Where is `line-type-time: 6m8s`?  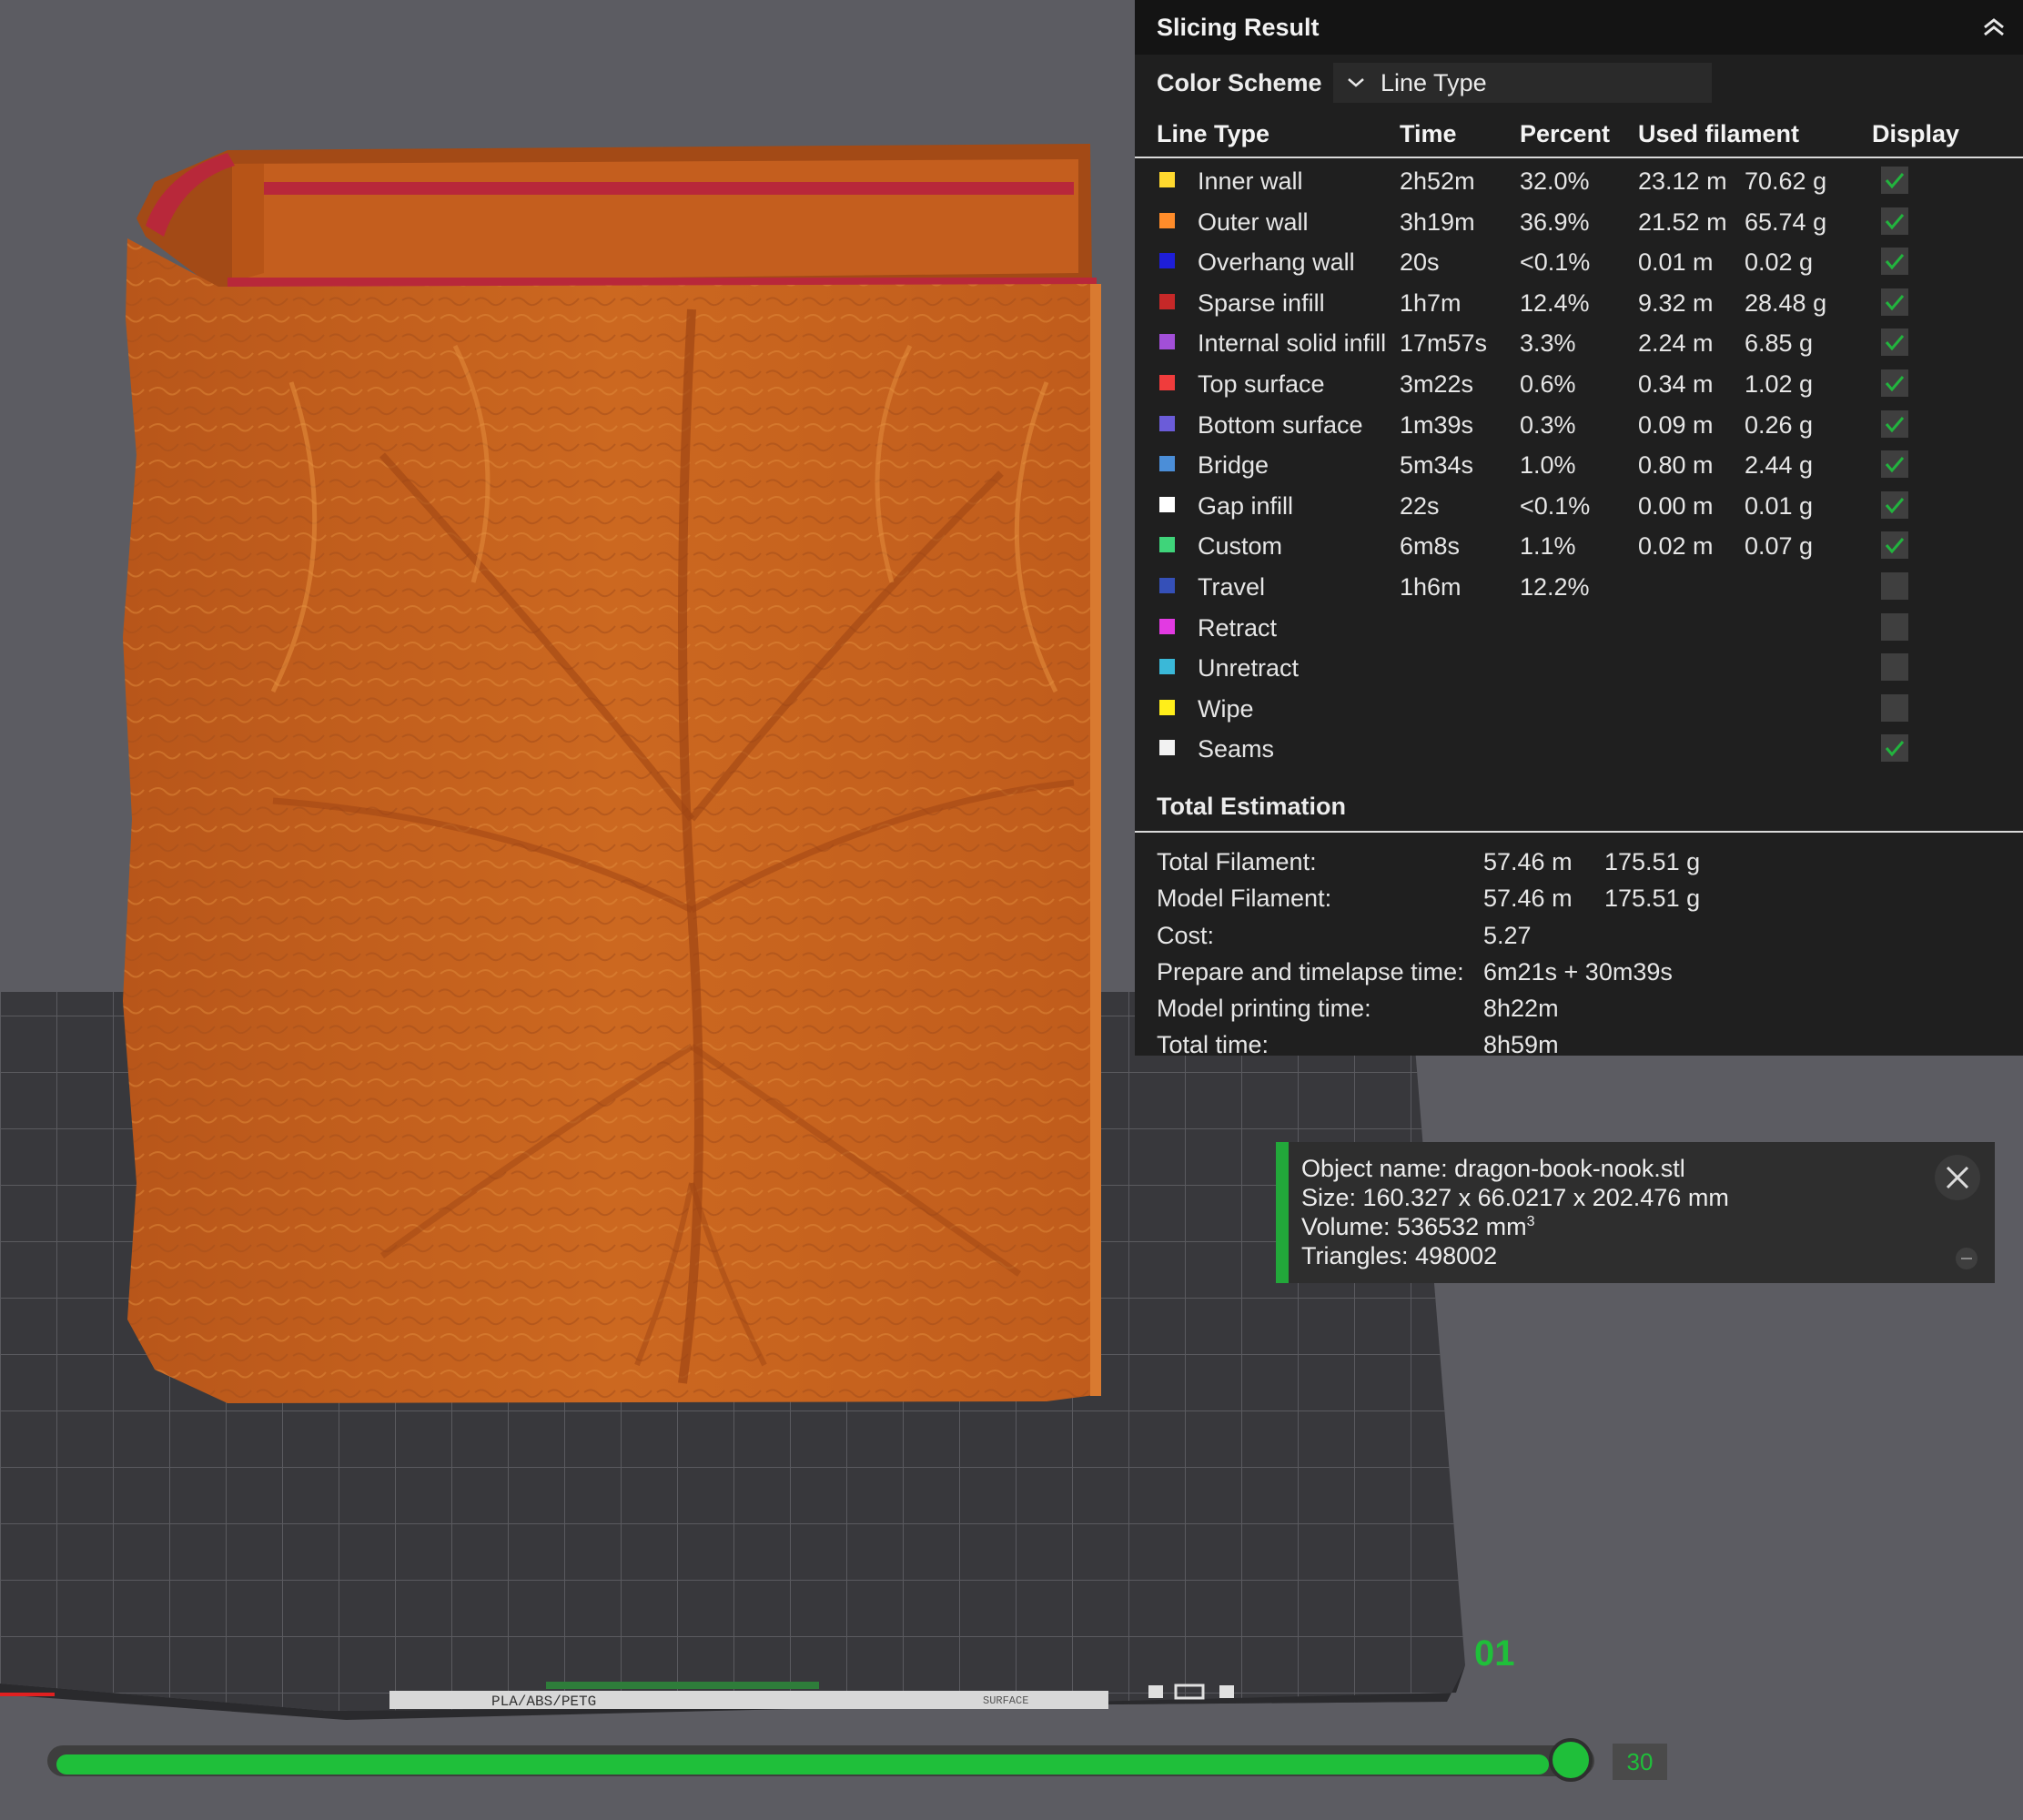
line-type-time: 6m8s is located at coordinates (1430, 547).